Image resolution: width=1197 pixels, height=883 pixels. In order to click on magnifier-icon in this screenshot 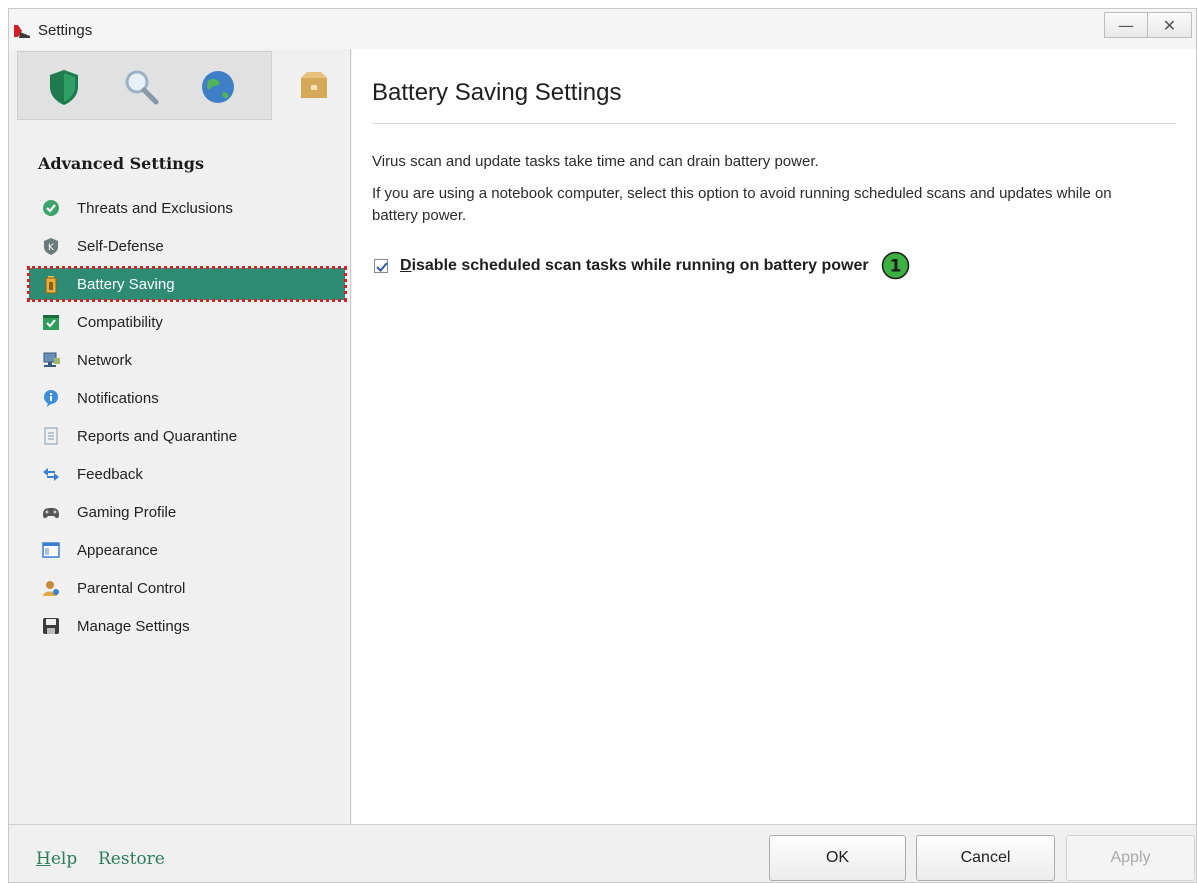, I will do `click(141, 87)`.